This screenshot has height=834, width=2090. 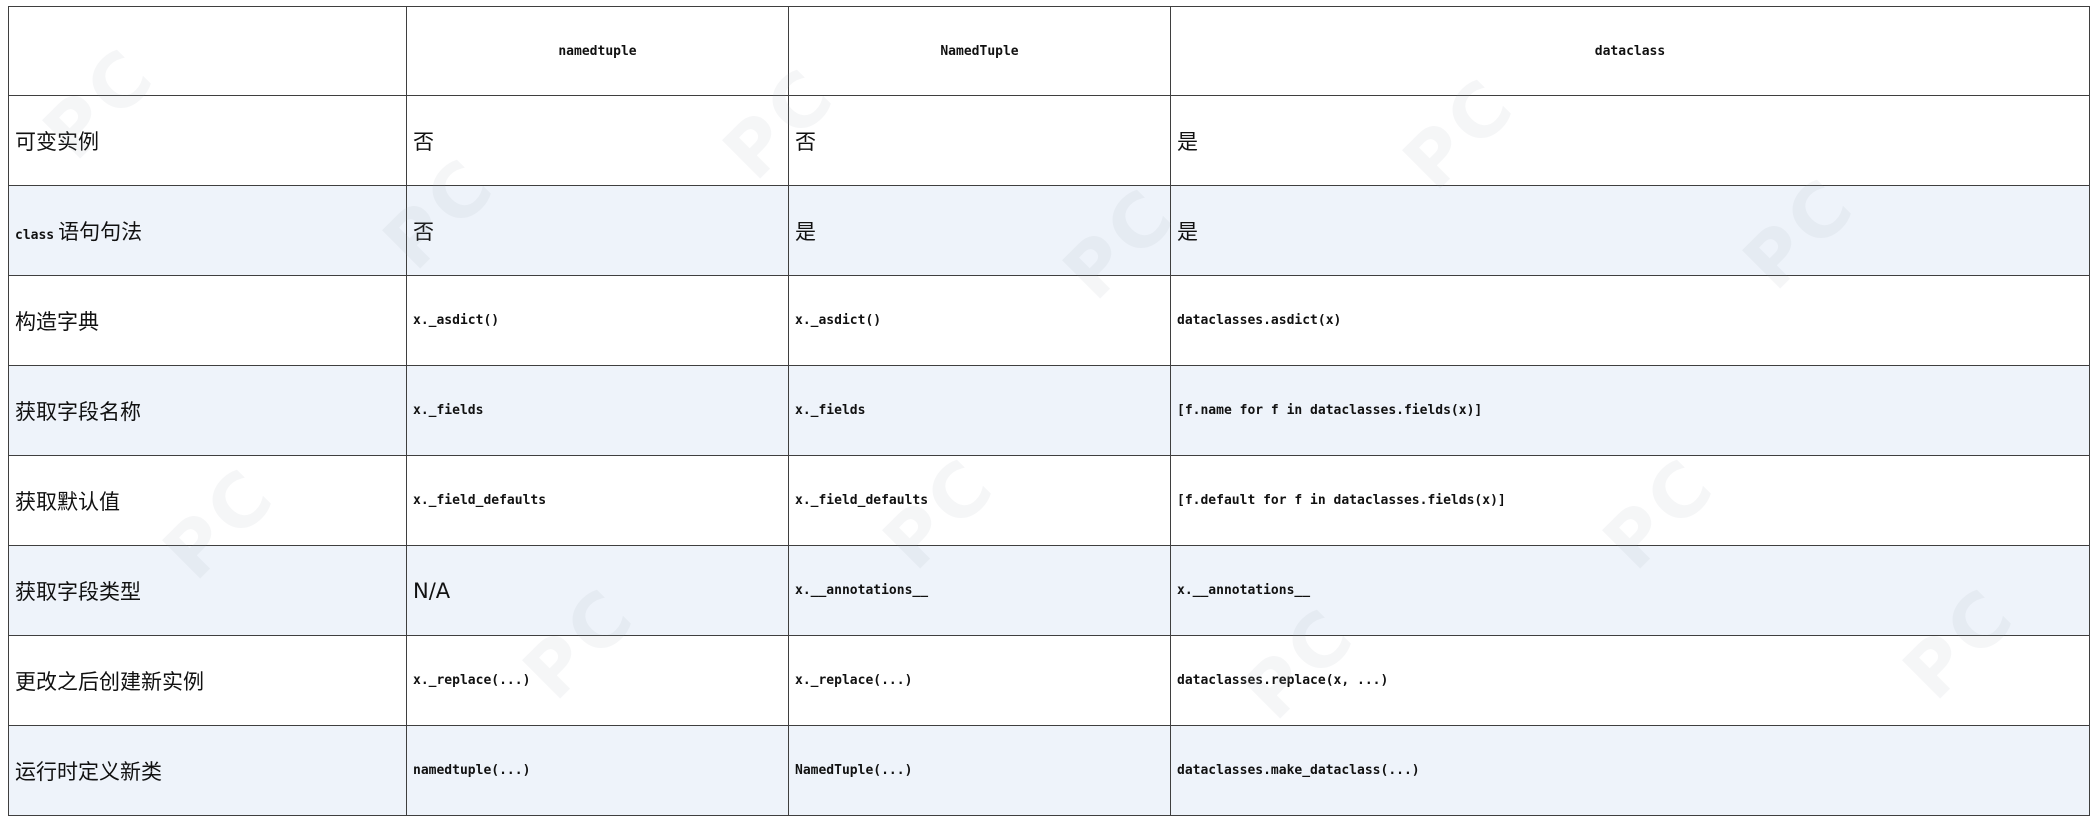 I want to click on NamedTuple-cell: x._asdict(), so click(x=979, y=320).